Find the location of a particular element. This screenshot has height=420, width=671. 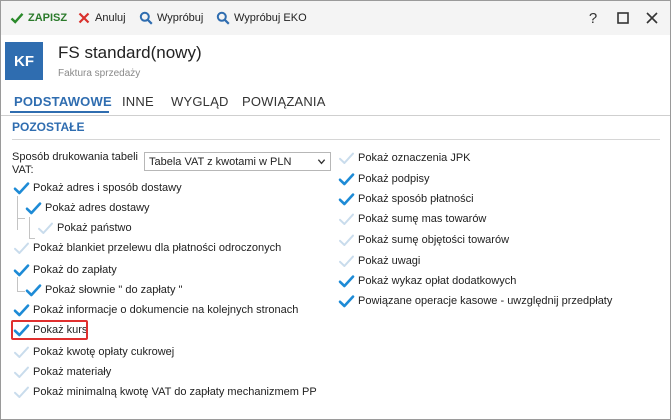

maximize-button is located at coordinates (623, 18).